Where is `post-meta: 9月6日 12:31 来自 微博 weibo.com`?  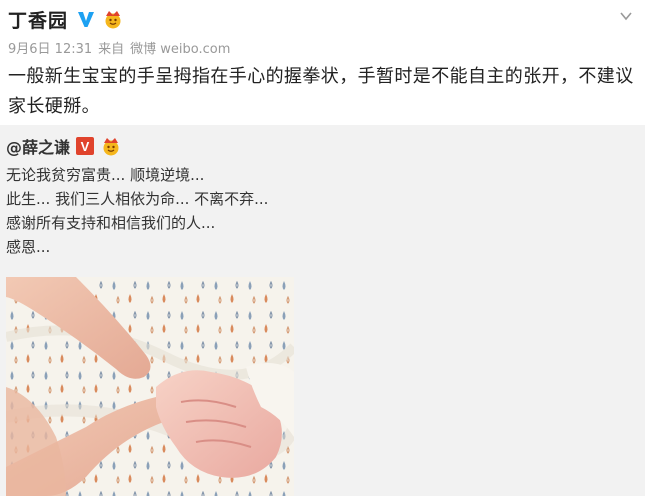 post-meta: 9月6日 12:31 来自 微博 weibo.com is located at coordinates (119, 47).